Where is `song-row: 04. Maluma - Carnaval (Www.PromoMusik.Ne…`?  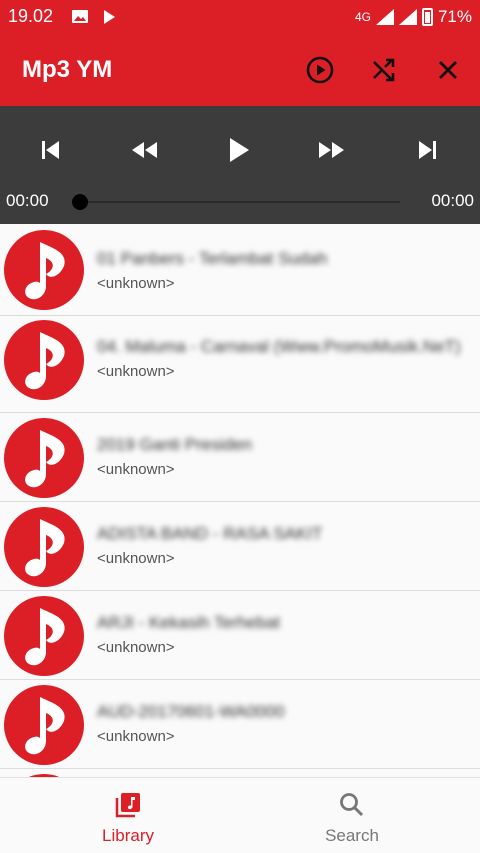
song-row: 04. Maluma - Carnaval (Www.PromoMusik.Ne… is located at coordinates (240, 364).